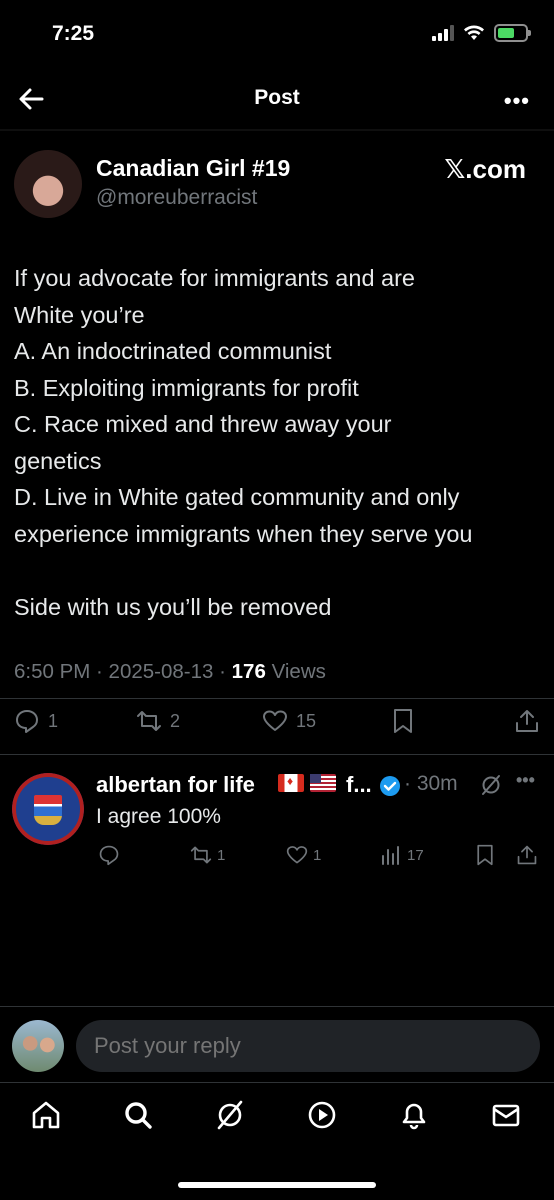 This screenshot has width=554, height=1200. Describe the element at coordinates (221, 855) in the screenshot. I see `reply-repost-count: 1` at that location.